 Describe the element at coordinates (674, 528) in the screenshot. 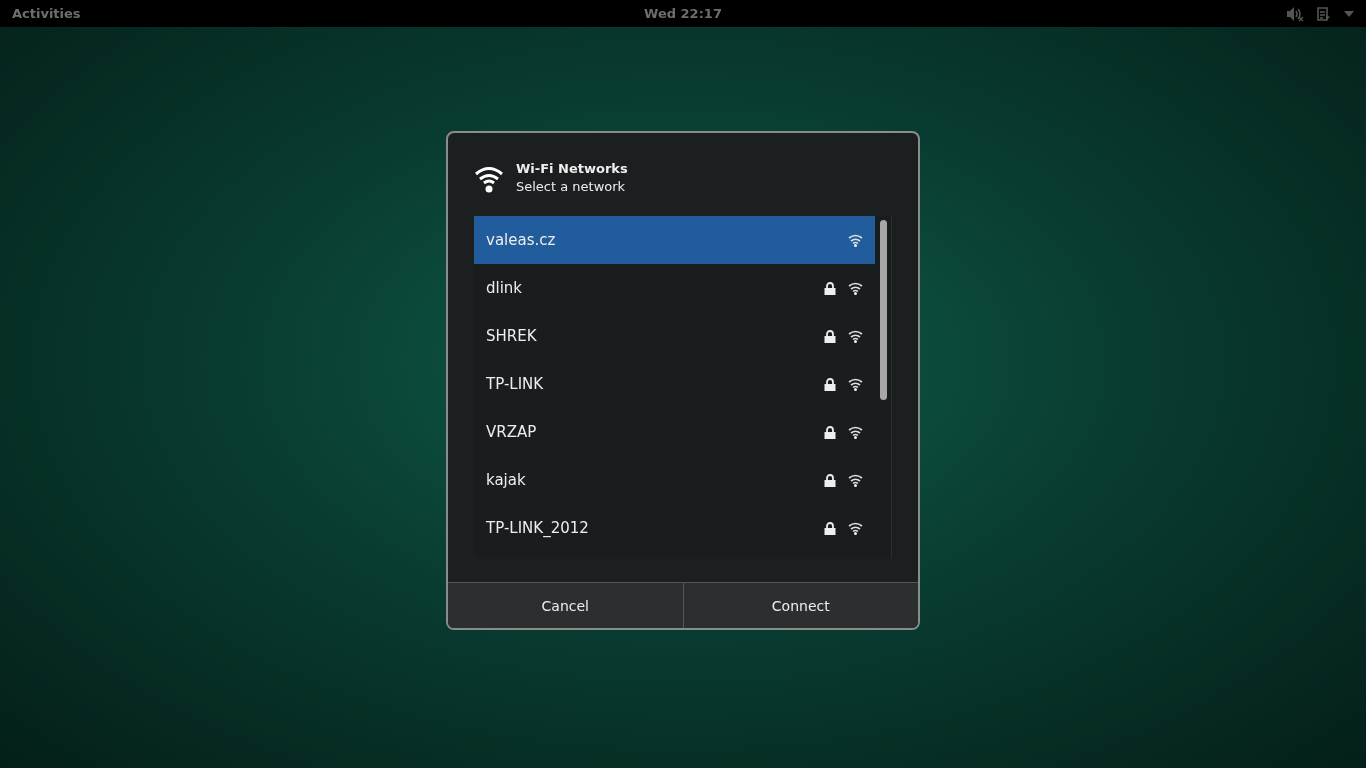

I see `network-item: TP-LINK_2012` at that location.